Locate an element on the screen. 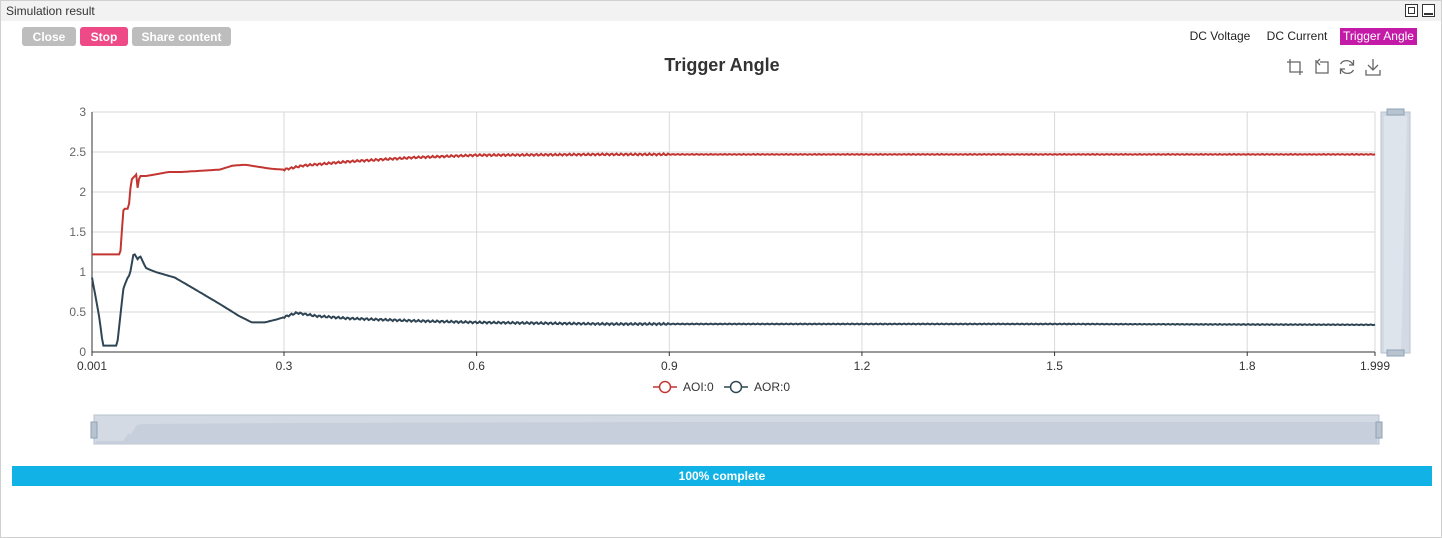 The height and width of the screenshot is (538, 1442). x-tick-label: 1.999 is located at coordinates (1375, 366).